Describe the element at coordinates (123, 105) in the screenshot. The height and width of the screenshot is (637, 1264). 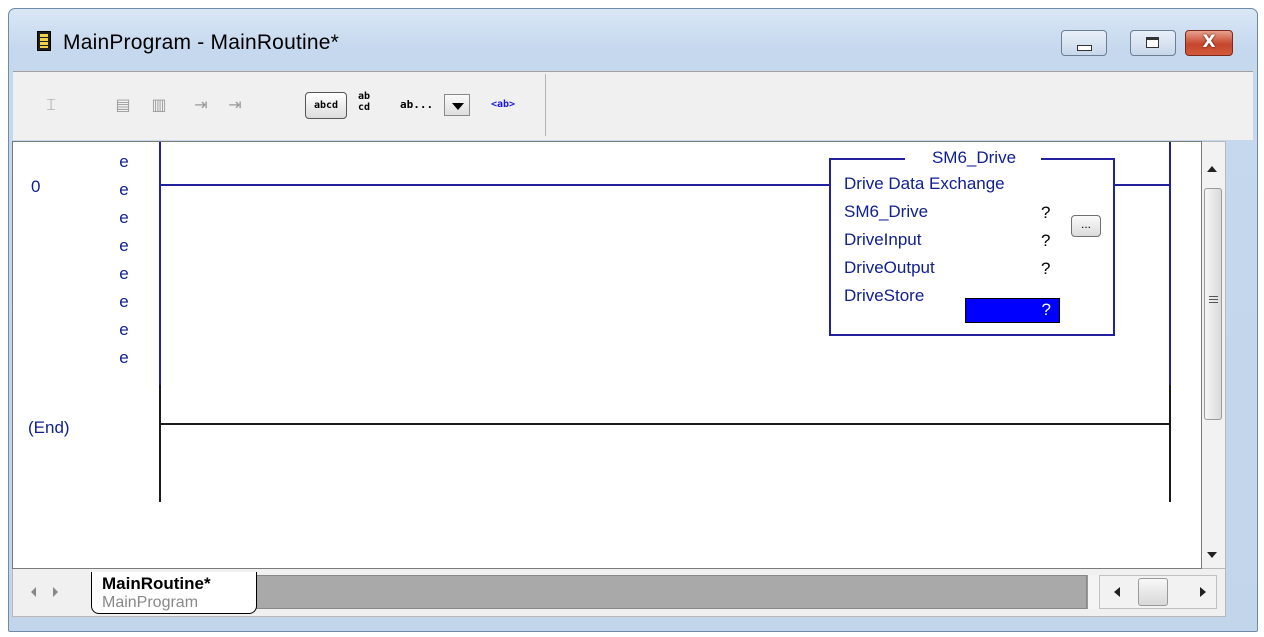
I see `rung-up-icon: ▤` at that location.